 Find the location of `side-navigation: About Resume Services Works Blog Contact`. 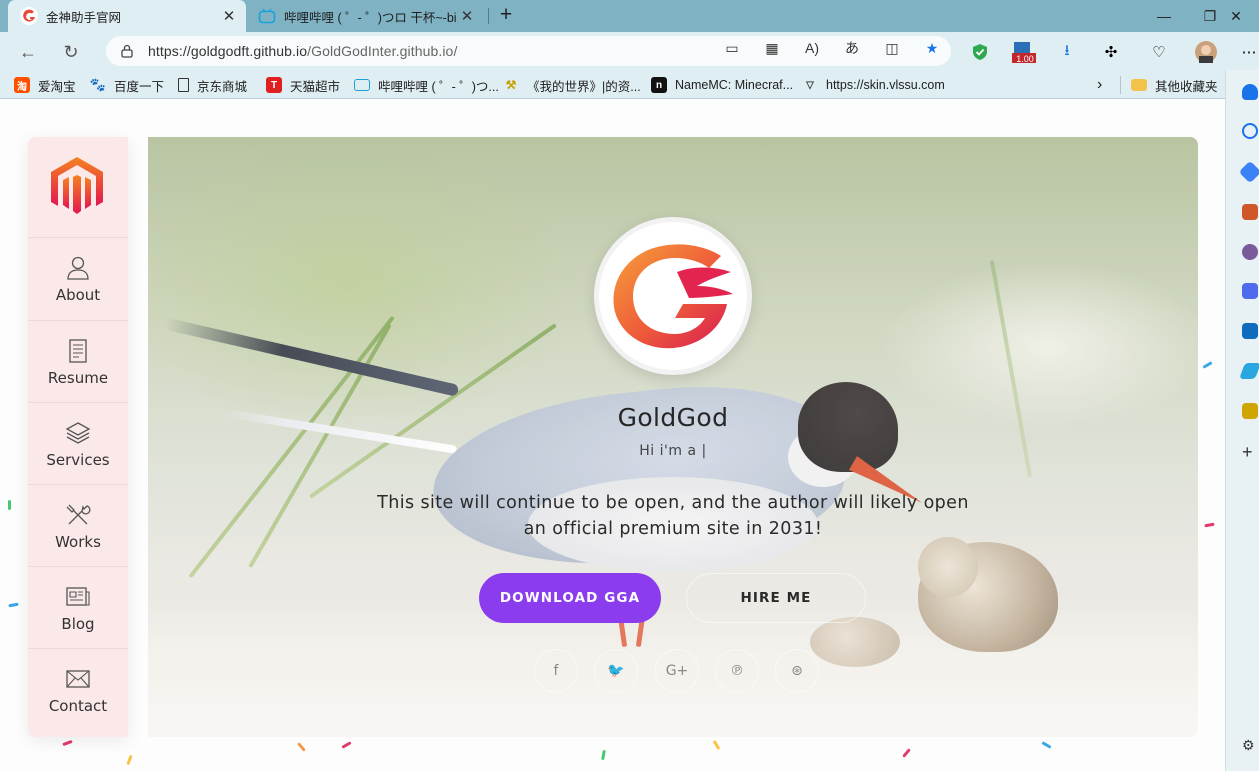

side-navigation: About Resume Services Works Blog Contact is located at coordinates (78, 437).